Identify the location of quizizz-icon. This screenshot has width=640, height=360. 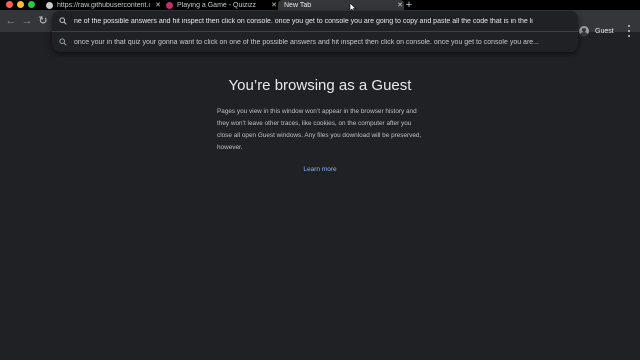
(169, 5).